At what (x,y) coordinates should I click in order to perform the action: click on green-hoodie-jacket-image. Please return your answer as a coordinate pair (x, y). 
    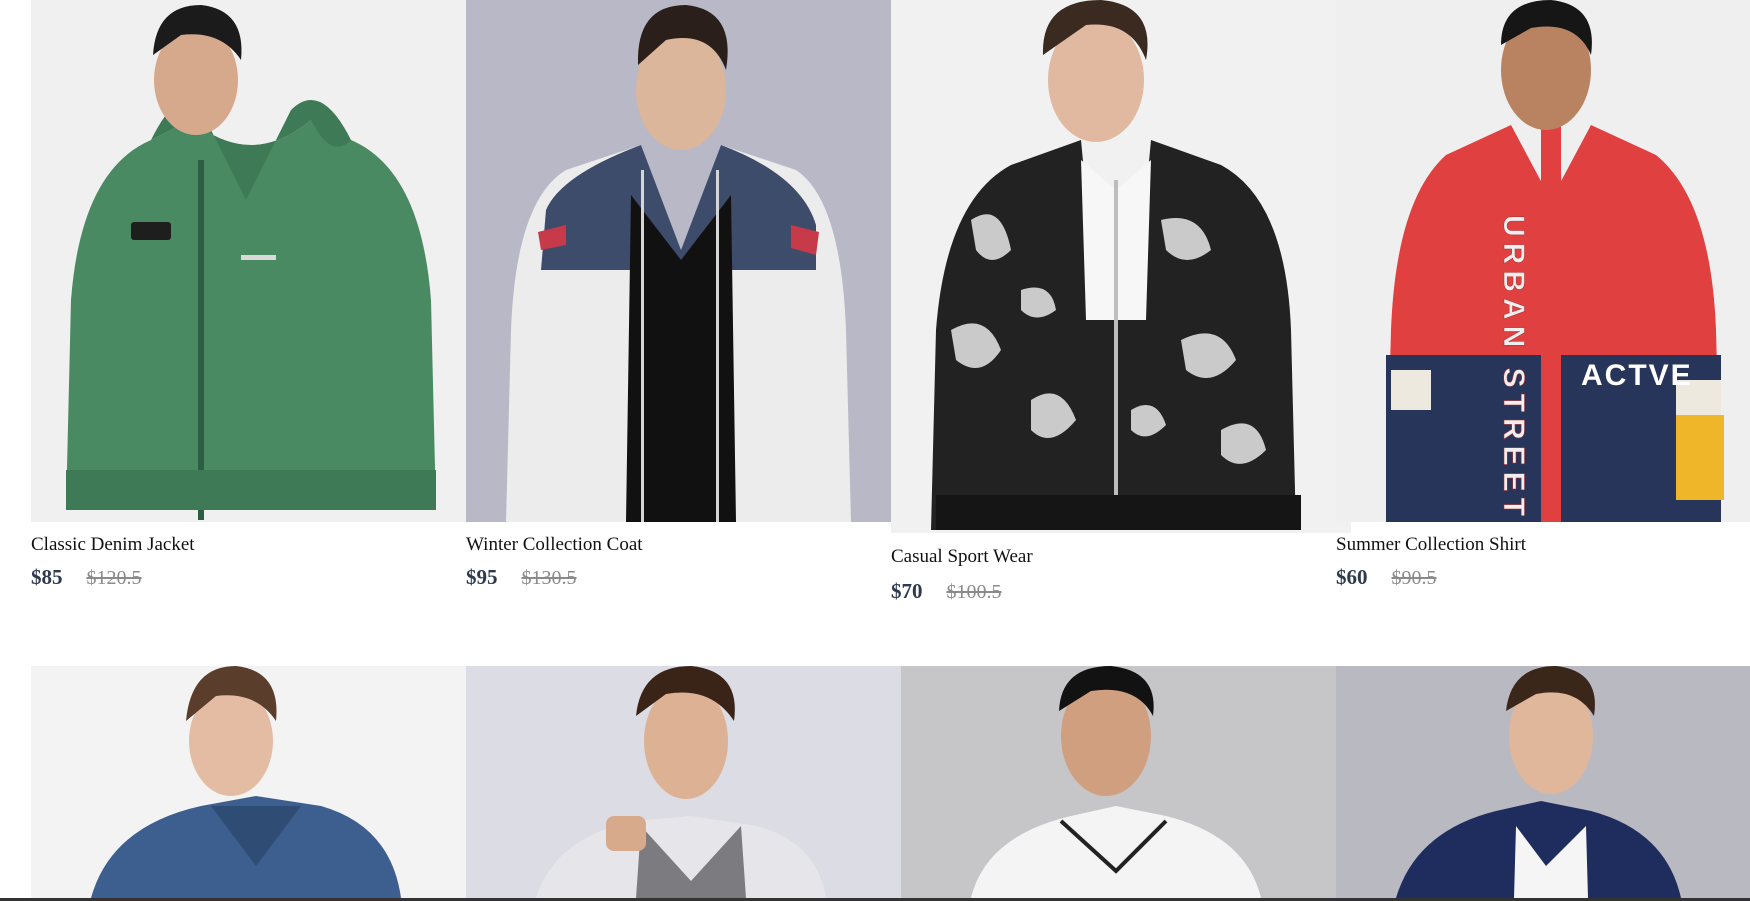
    Looking at the image, I should click on (248, 261).